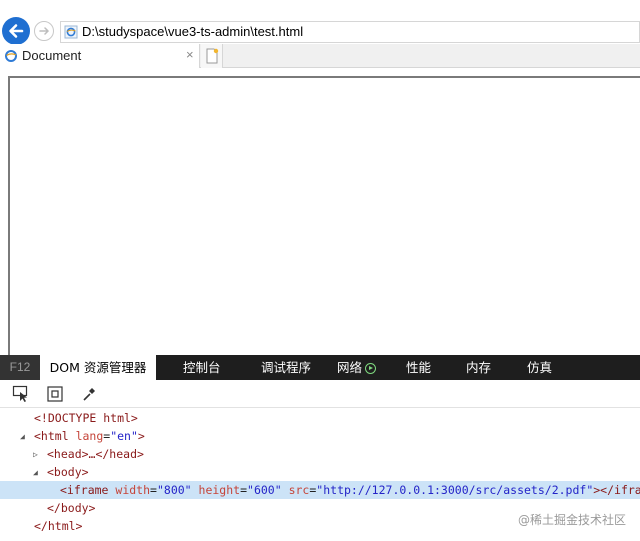  Describe the element at coordinates (71, 32) in the screenshot. I see `ie-page-icon` at that location.